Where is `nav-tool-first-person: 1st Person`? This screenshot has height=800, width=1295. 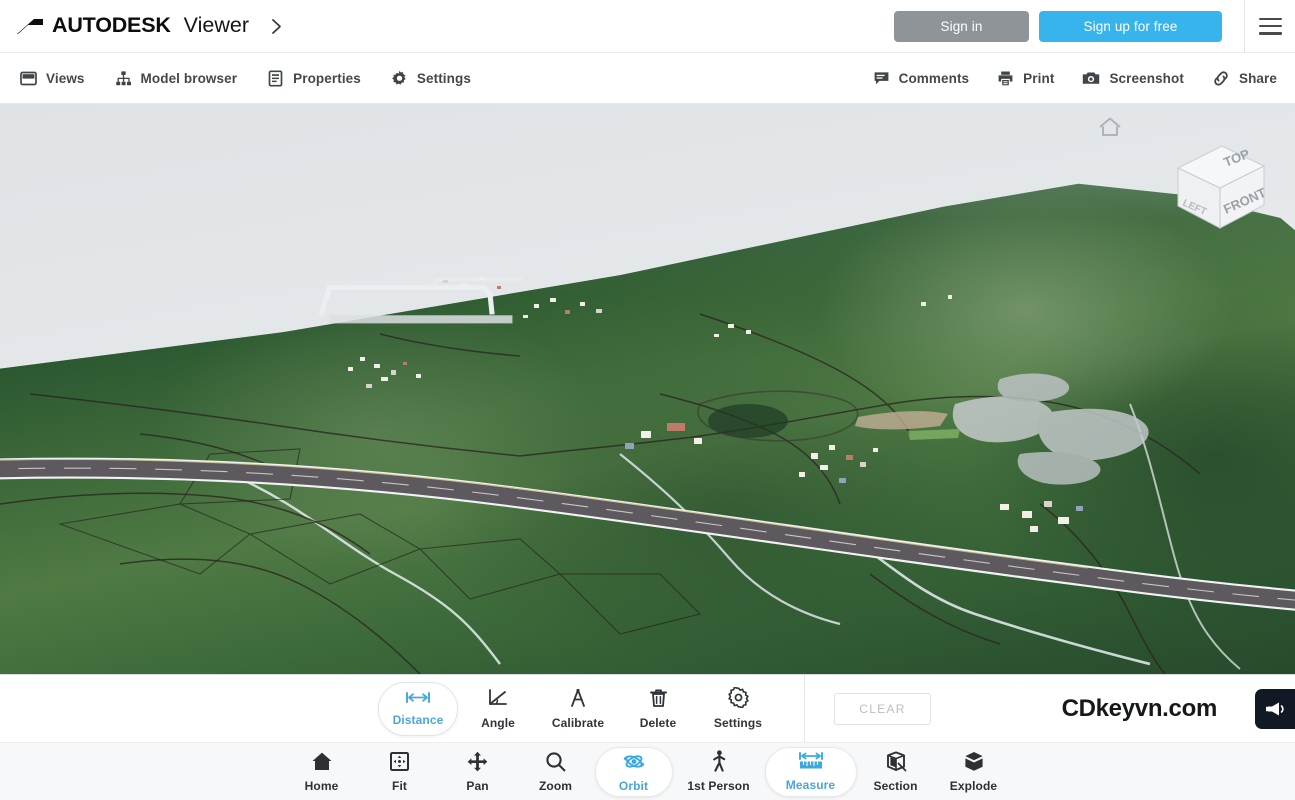
nav-tool-first-person: 1st Person is located at coordinates (719, 772).